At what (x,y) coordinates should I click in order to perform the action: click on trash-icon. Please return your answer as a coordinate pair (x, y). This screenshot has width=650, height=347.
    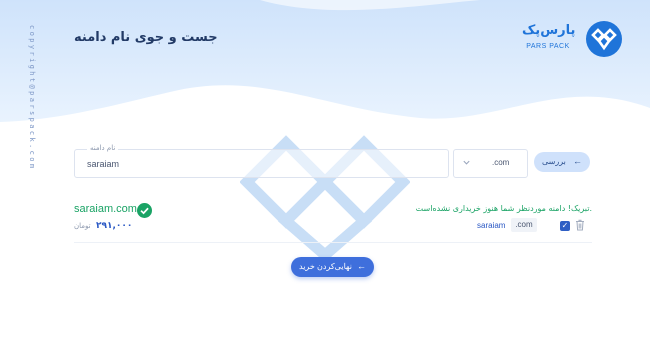
    Looking at the image, I should click on (580, 225).